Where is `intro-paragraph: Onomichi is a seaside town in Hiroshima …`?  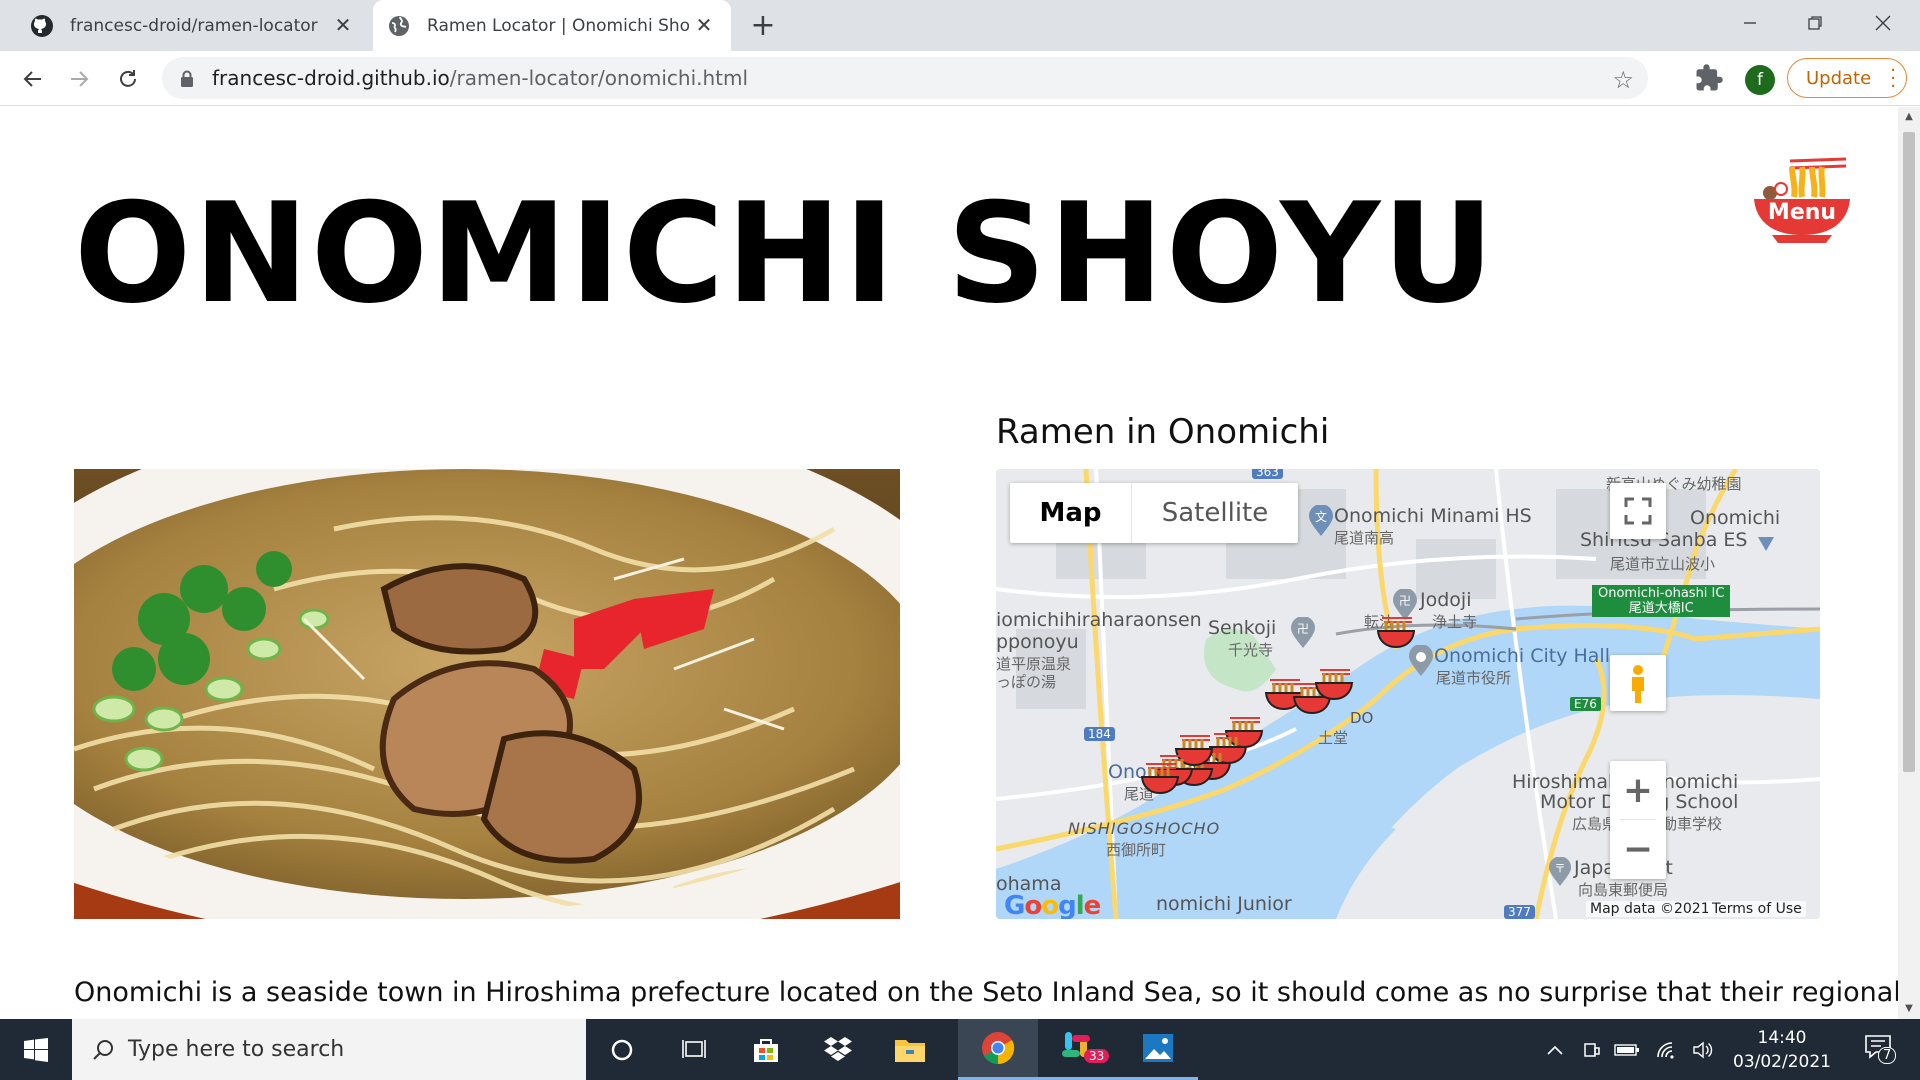
intro-paragraph: Onomichi is a seaside town in Hiroshima … is located at coordinates (986, 992).